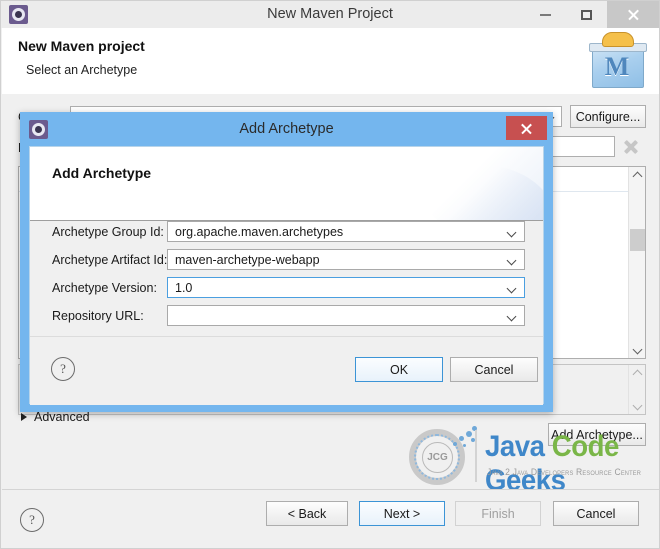  Describe the element at coordinates (98, 316) in the screenshot. I see `repository-url-label: Repository URL:` at that location.